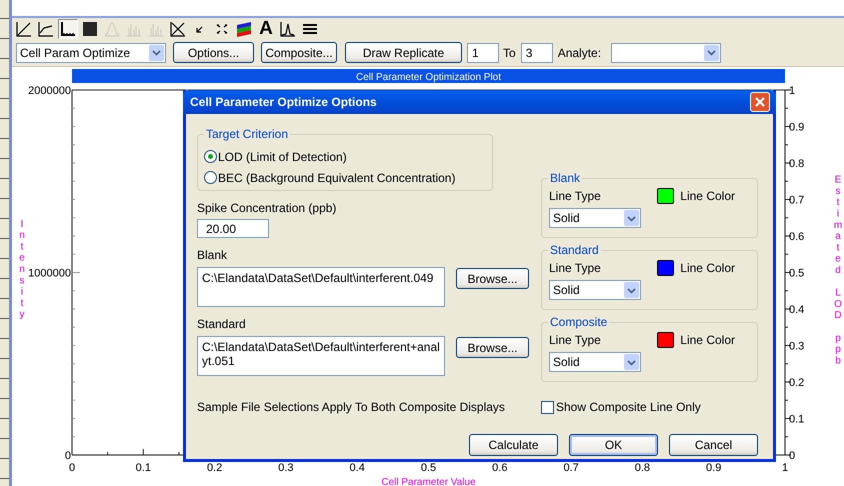 The width and height of the screenshot is (844, 486). I want to click on y-tick-label: 1000000, so click(49, 273).